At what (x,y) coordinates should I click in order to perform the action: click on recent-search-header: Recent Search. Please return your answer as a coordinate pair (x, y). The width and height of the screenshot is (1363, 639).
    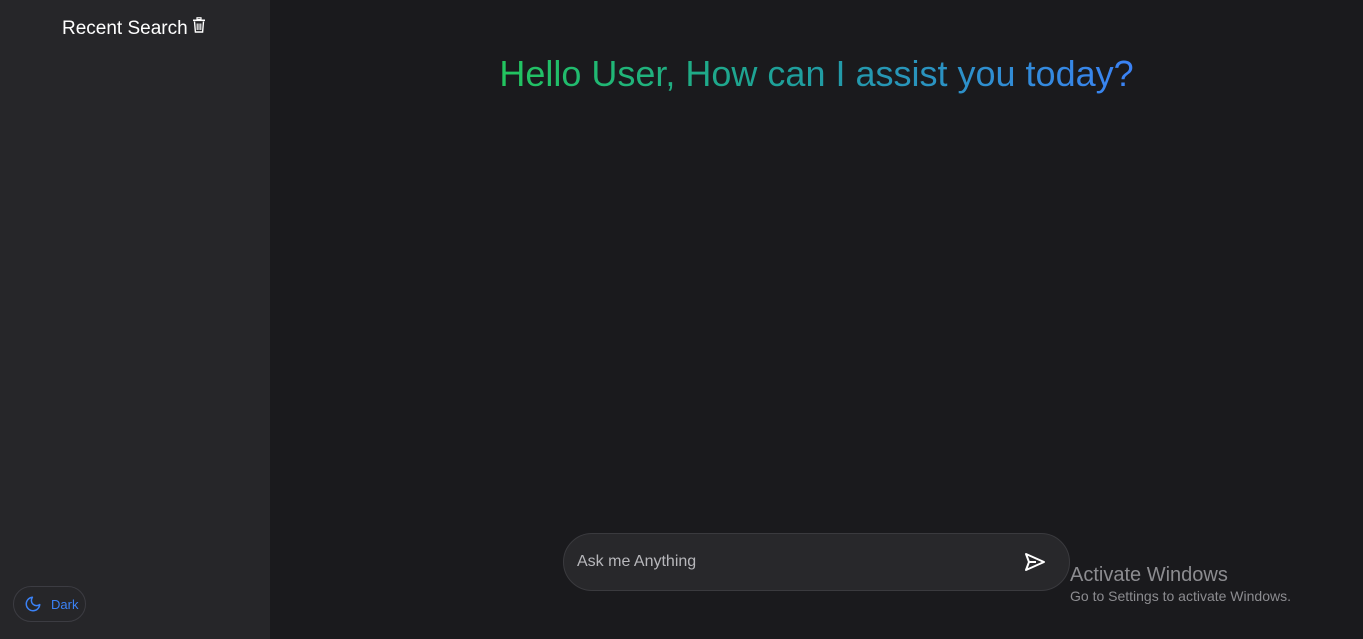
    Looking at the image, I should click on (134, 28).